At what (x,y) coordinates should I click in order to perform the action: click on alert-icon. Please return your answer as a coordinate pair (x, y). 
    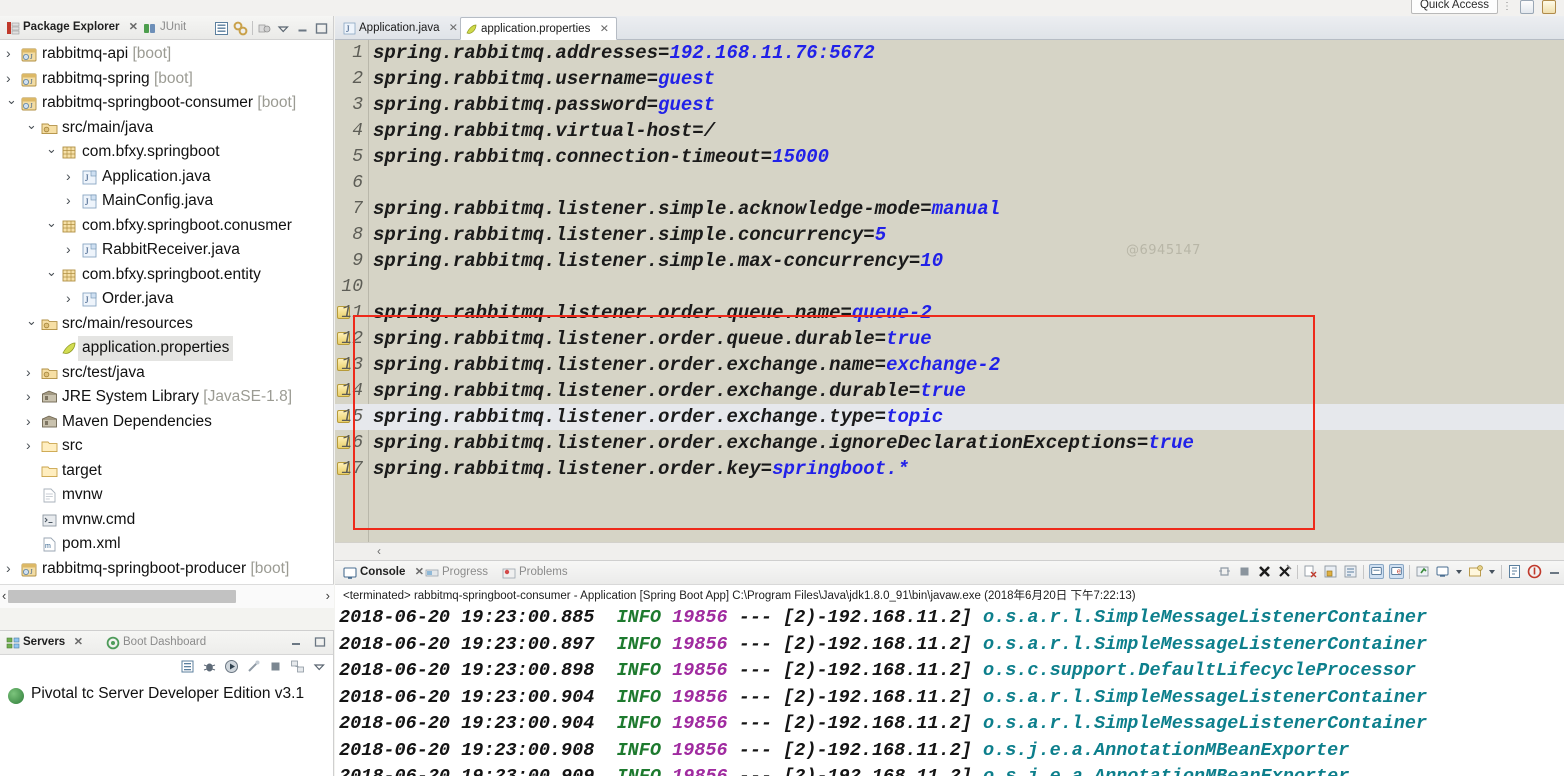
    Looking at the image, I should click on (1534, 571).